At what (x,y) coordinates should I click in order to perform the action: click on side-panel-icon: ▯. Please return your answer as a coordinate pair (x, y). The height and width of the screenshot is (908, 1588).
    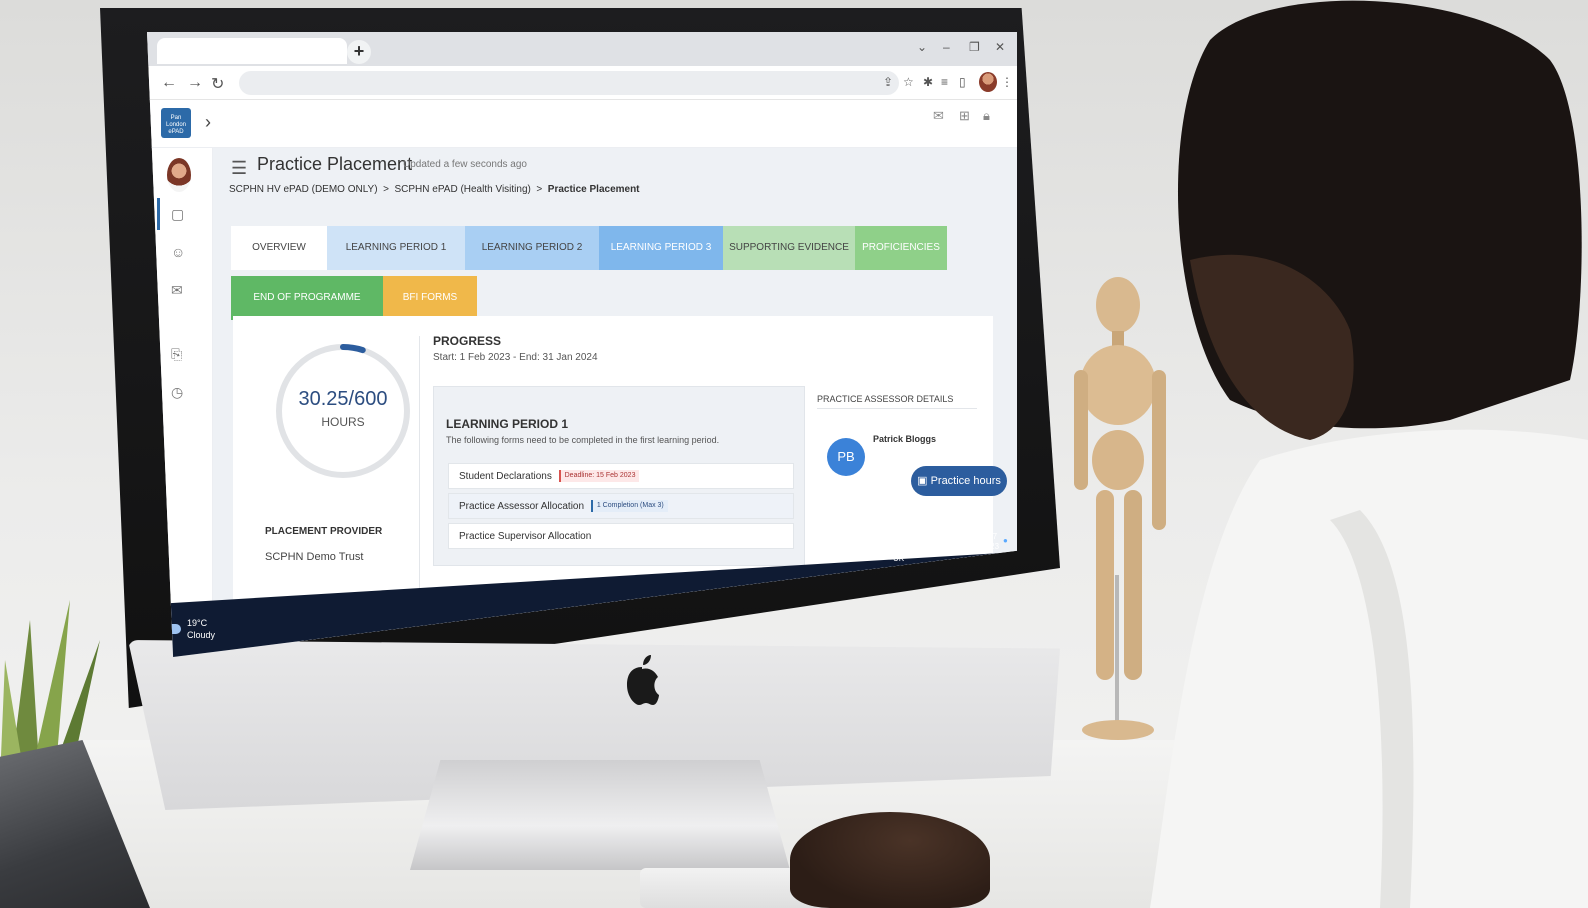
    Looking at the image, I should click on (962, 82).